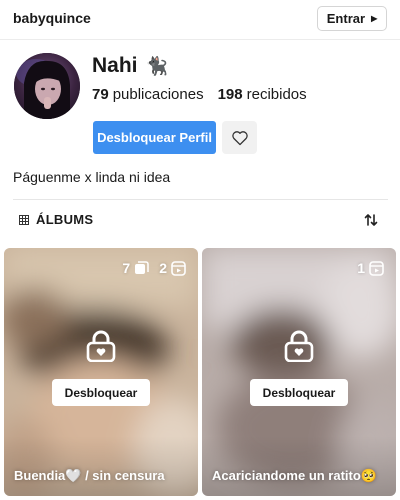 Image resolution: width=400 pixels, height=500 pixels. Describe the element at coordinates (276, 94) in the screenshot. I see `stat-received-label: recibidos` at that location.